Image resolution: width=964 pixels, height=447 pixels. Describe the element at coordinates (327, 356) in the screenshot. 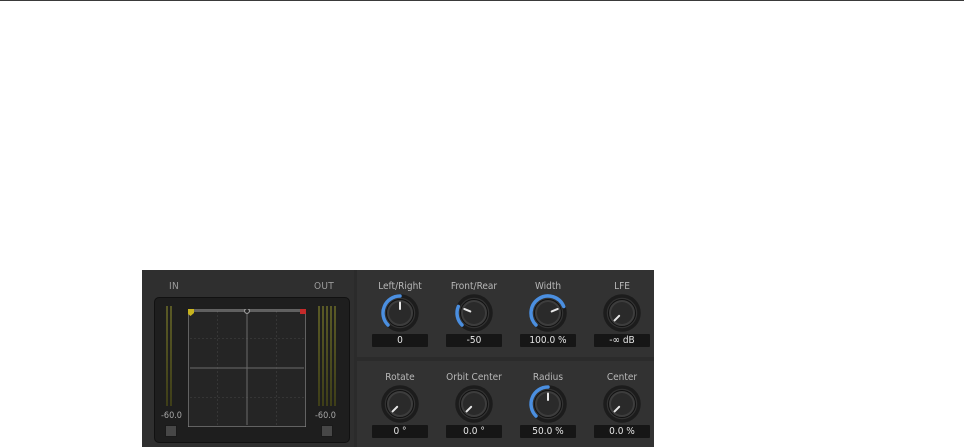

I see `output-meter` at that location.